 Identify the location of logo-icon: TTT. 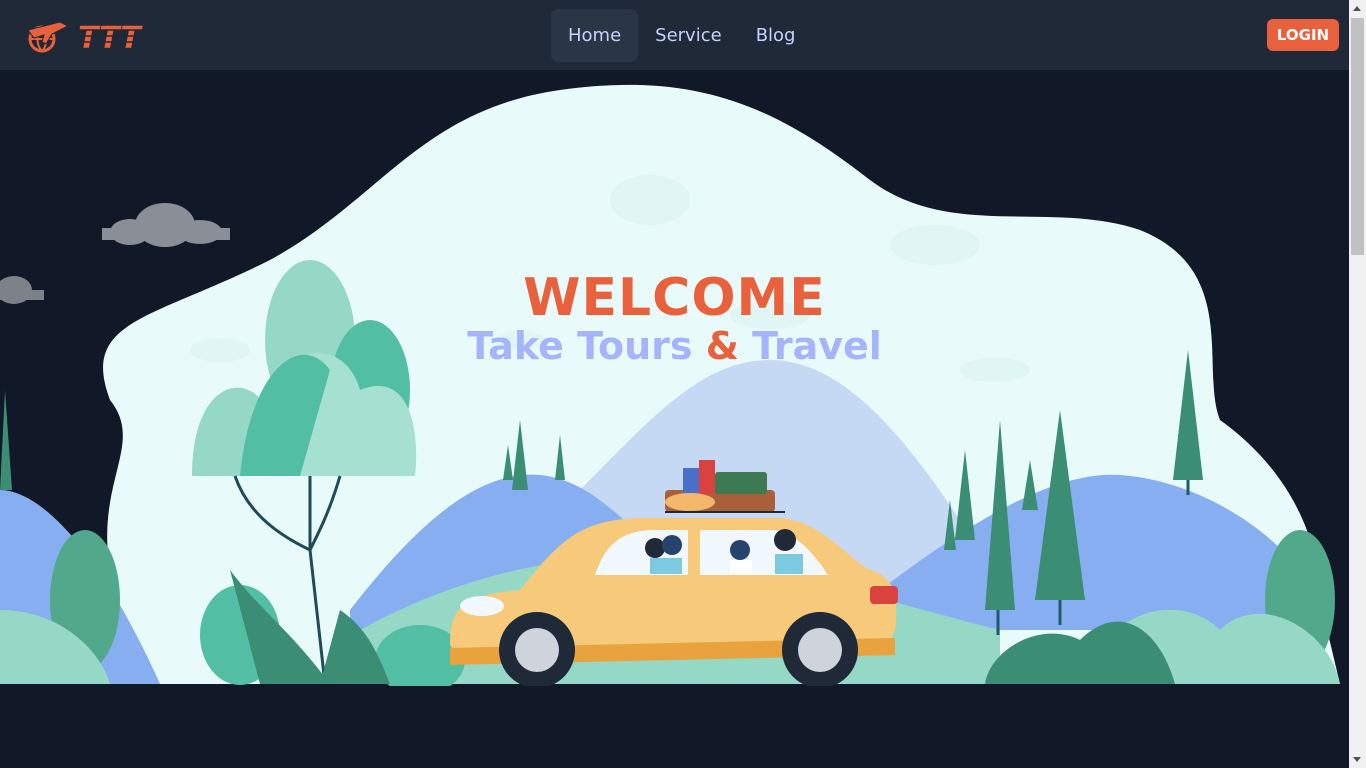
(97, 36).